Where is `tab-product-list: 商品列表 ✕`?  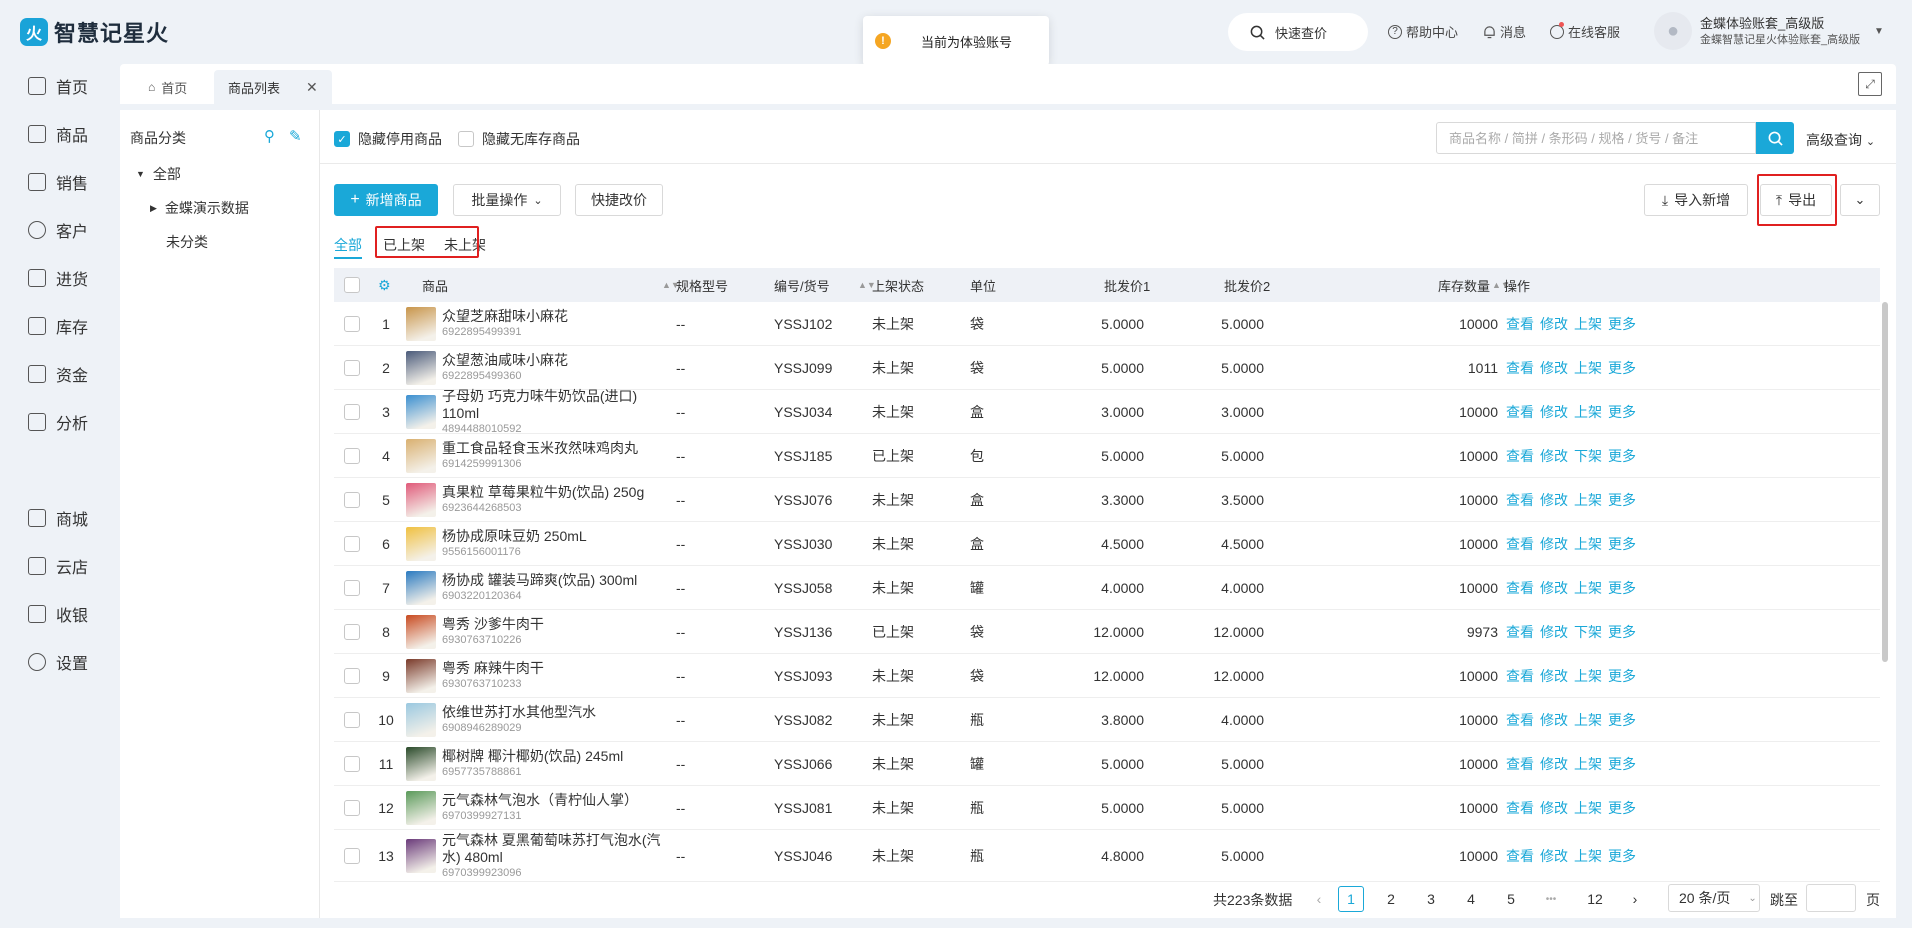 tab-product-list: 商品列表 ✕ is located at coordinates (273, 87).